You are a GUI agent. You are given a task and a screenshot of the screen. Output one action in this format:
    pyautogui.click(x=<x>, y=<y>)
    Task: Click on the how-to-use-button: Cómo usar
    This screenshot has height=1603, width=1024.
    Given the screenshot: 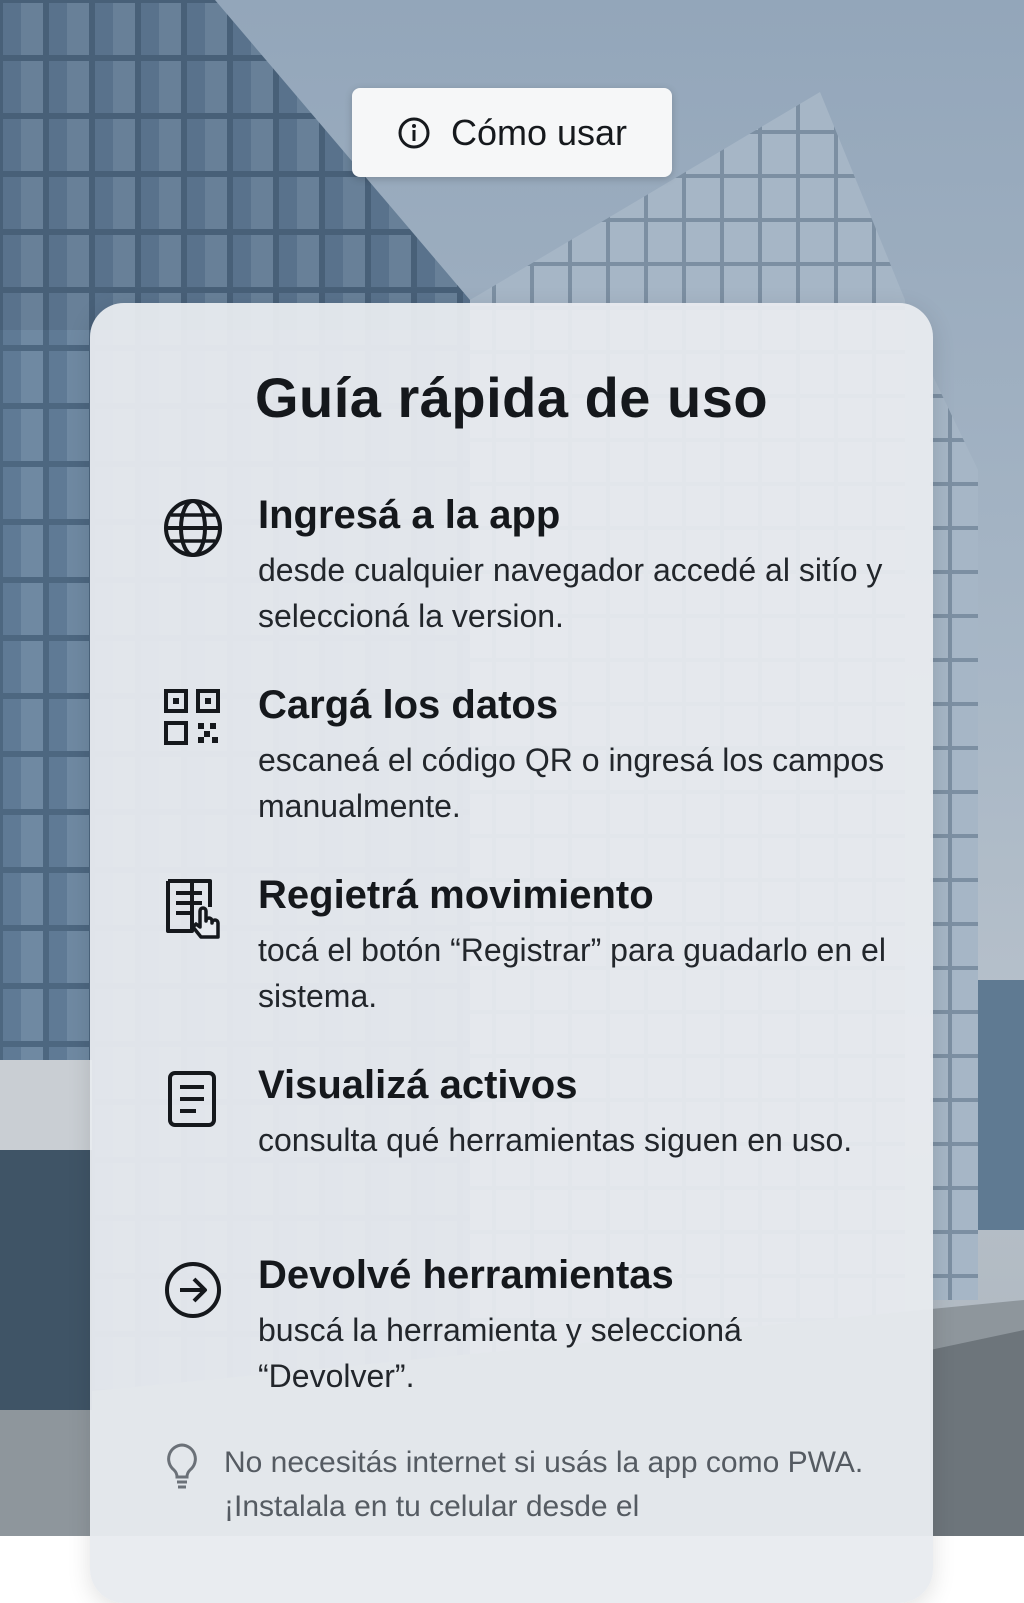 What is the action you would take?
    pyautogui.click(x=512, y=132)
    